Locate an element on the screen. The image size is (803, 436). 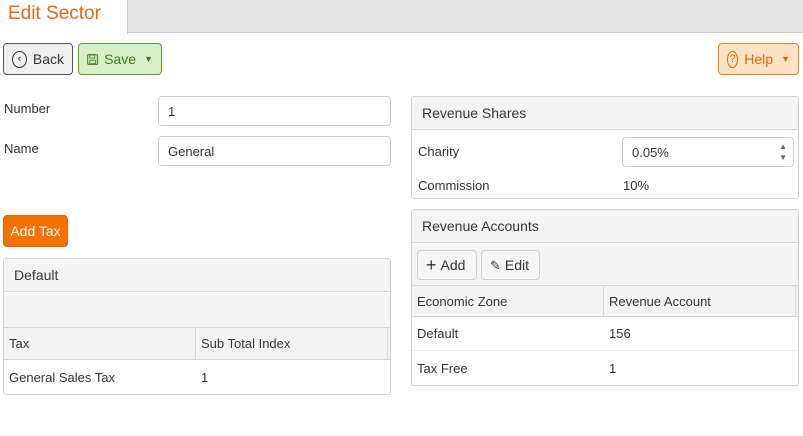
help-button: ? Help ▼ is located at coordinates (758, 59).